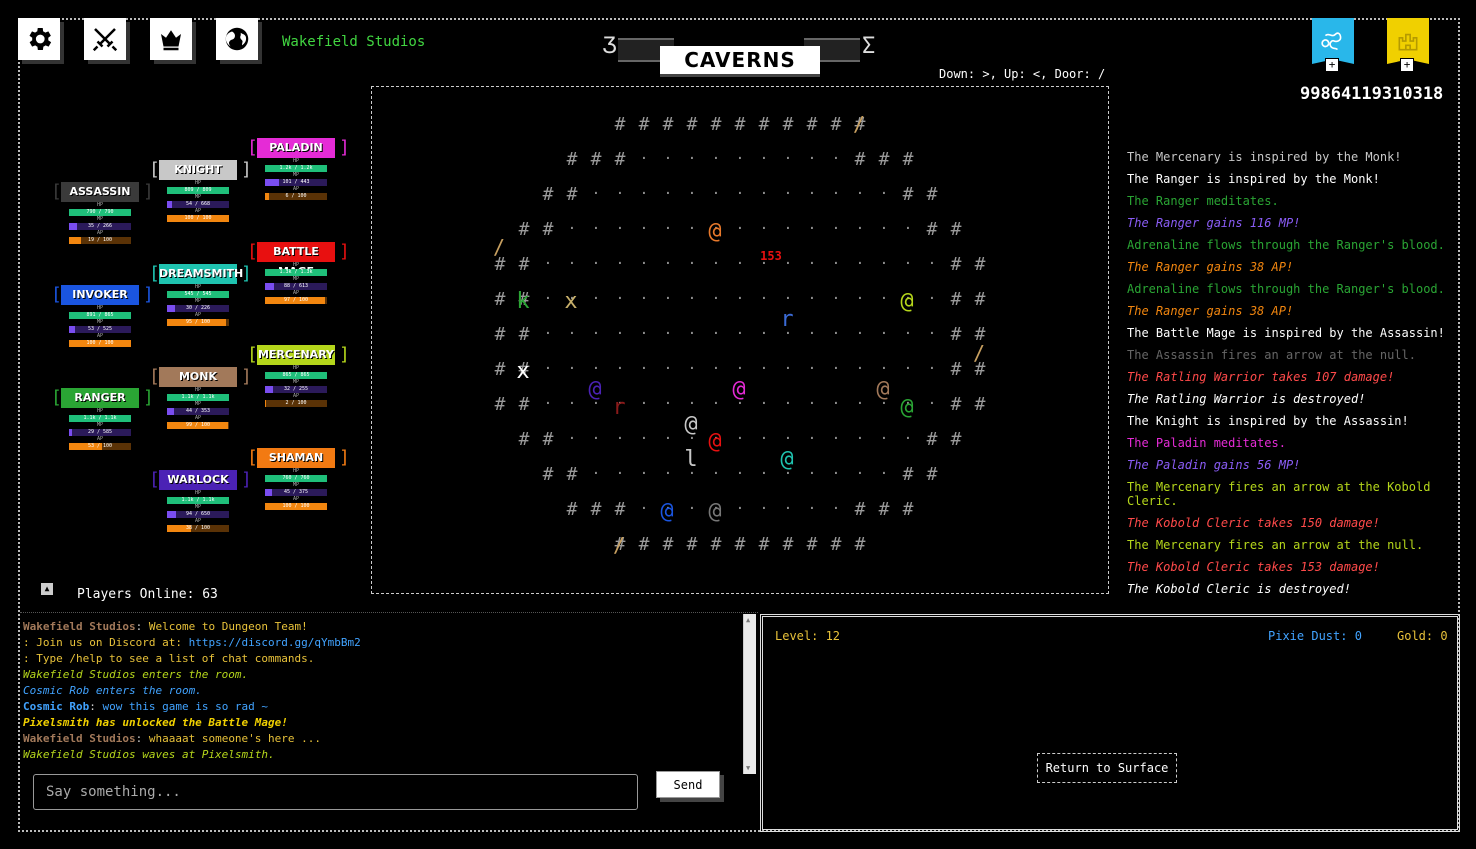  What do you see at coordinates (1253, 523) in the screenshot?
I see `combat-log-line: The Kobold Cleric takes 150 damage!` at bounding box center [1253, 523].